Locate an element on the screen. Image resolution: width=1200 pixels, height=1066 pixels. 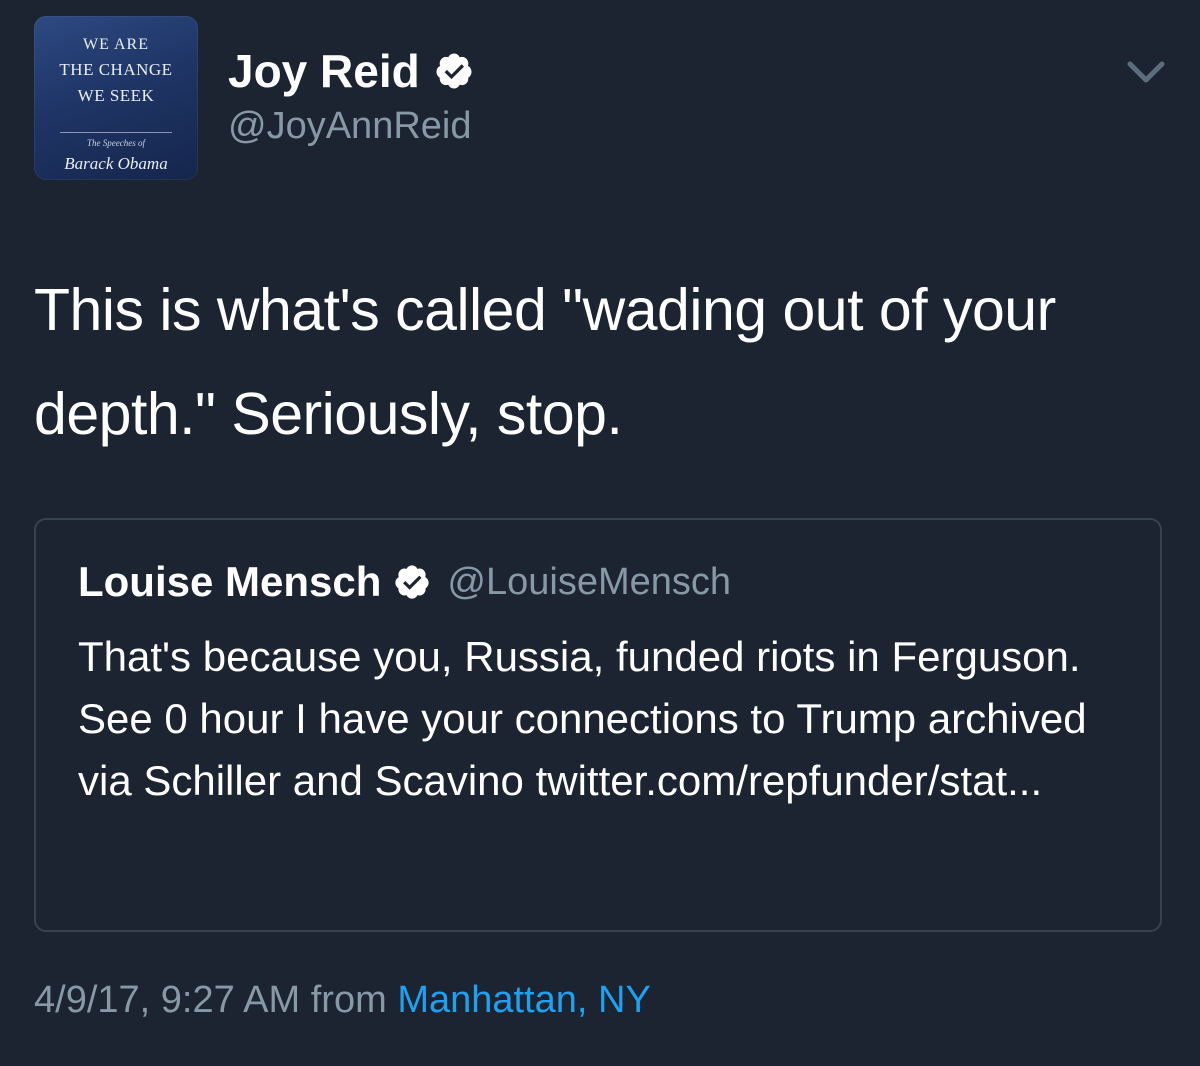
avatar-divider is located at coordinates (116, 132).